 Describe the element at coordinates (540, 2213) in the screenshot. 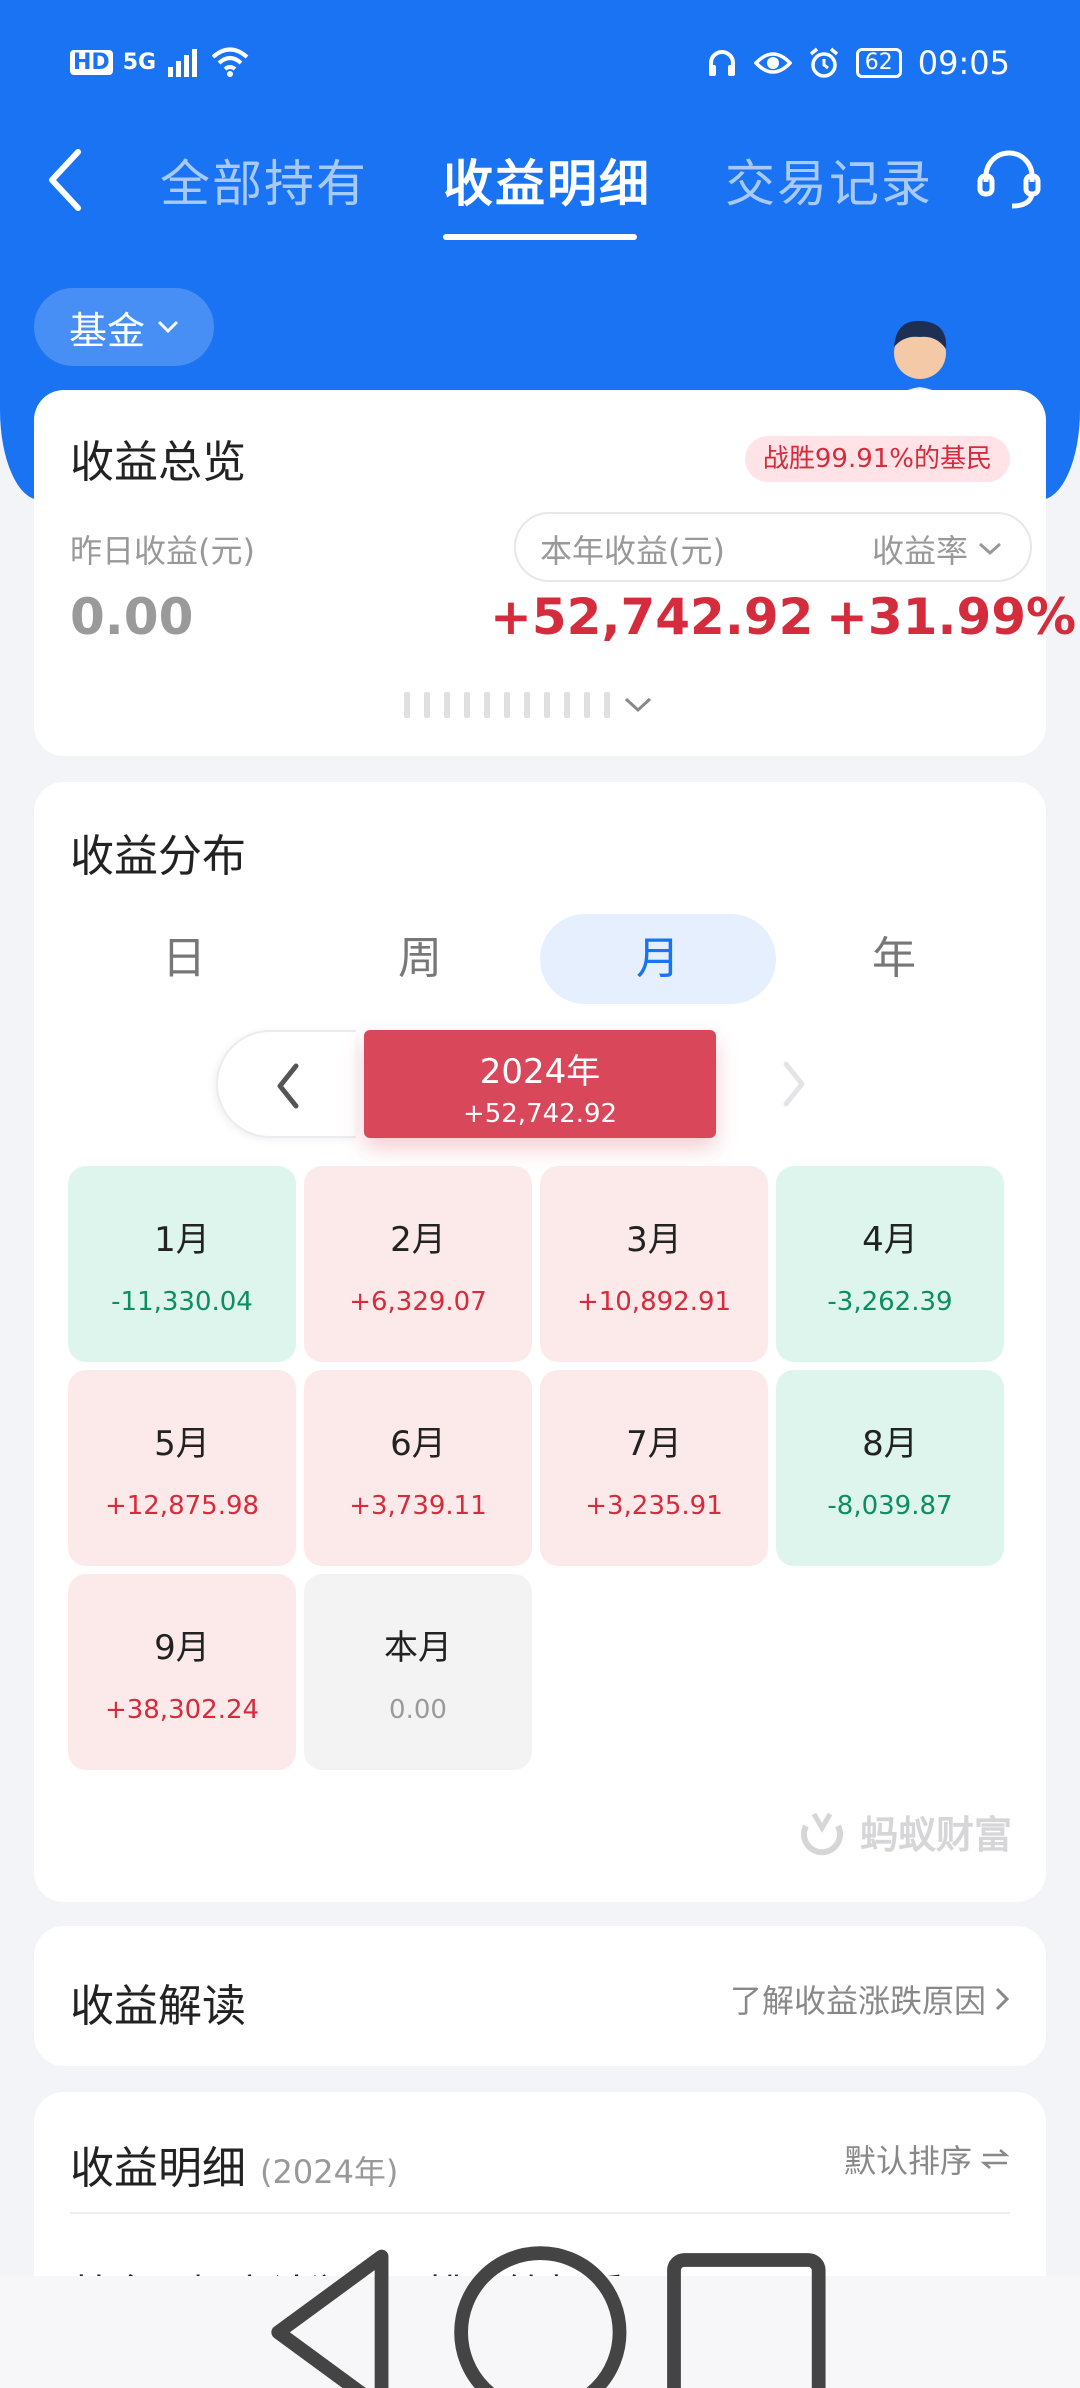

I see `divider` at that location.